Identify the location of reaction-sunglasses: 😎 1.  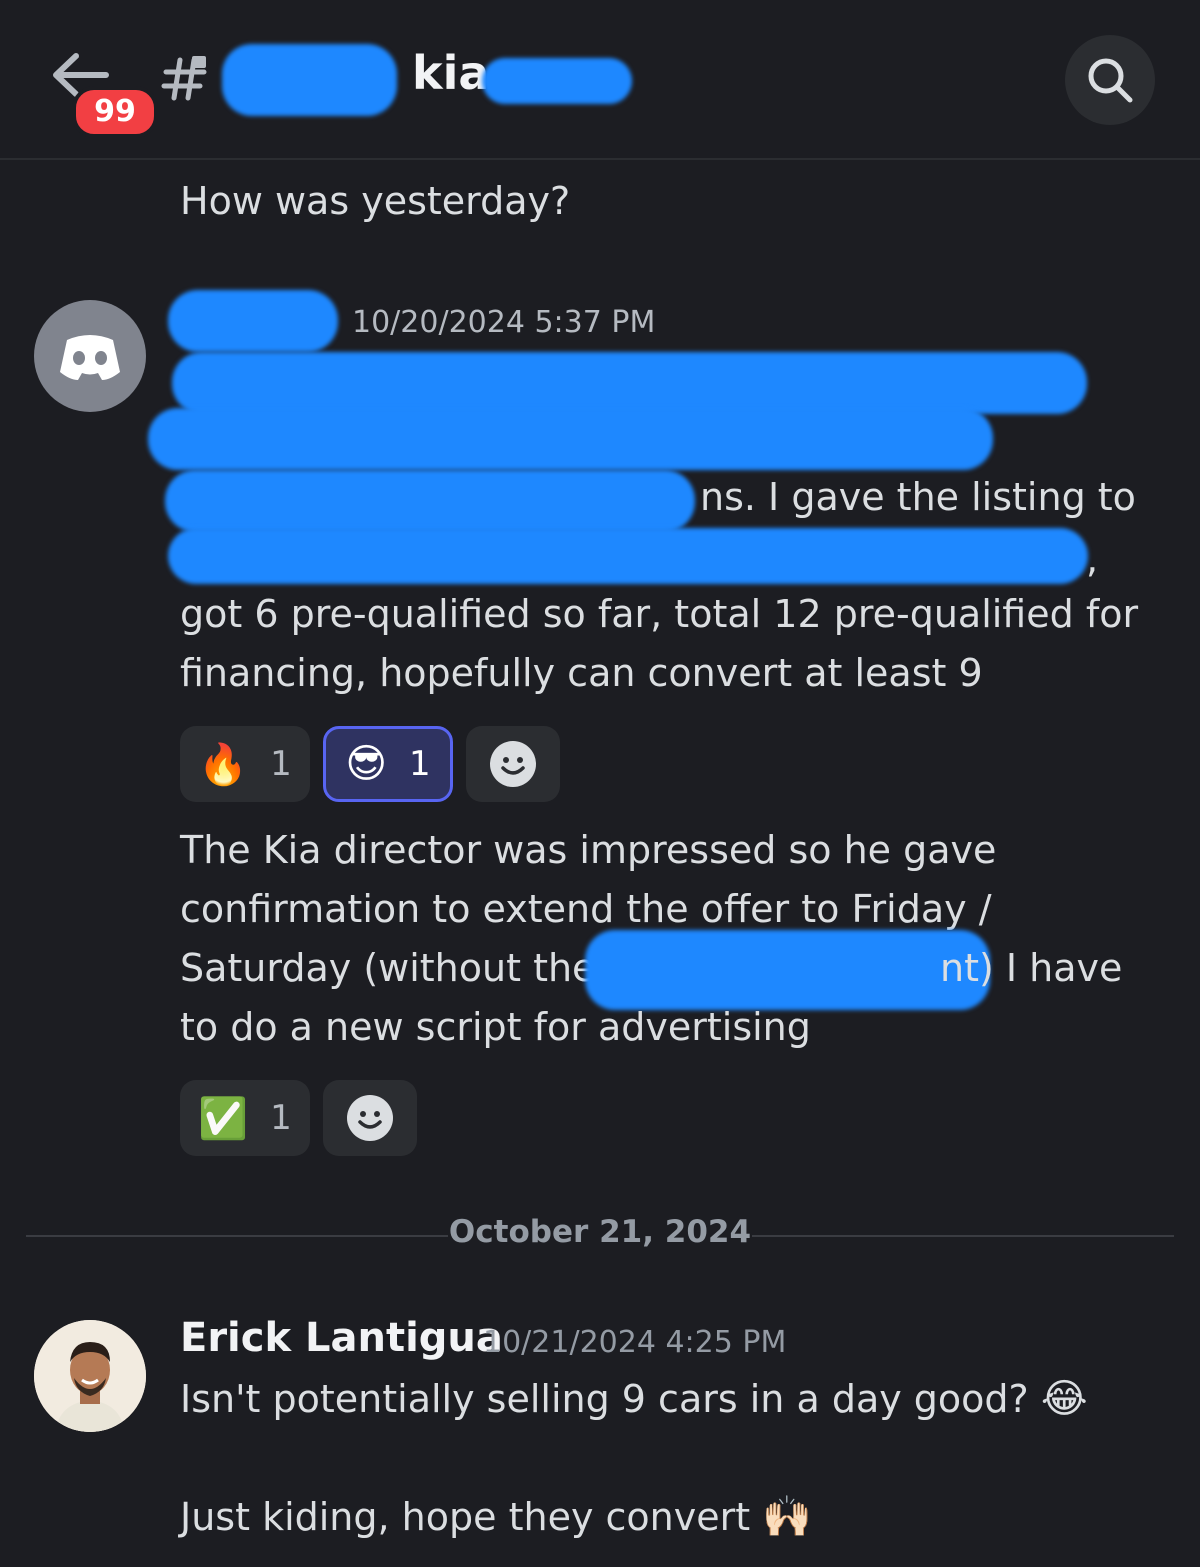
(388, 764).